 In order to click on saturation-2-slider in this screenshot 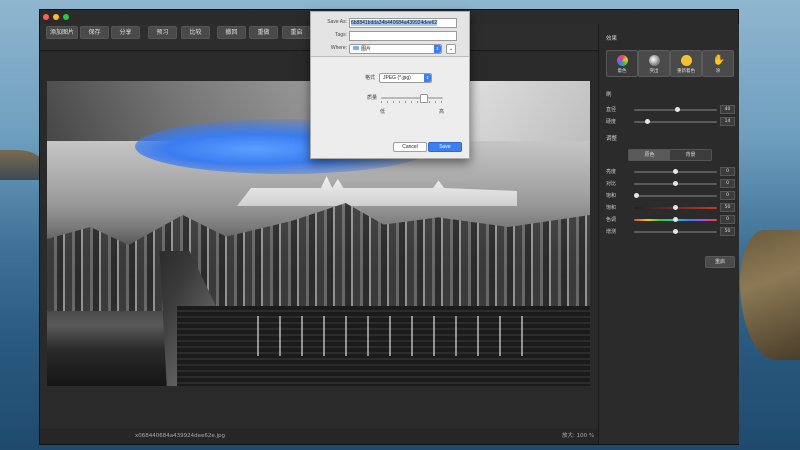, I will do `click(675, 207)`.